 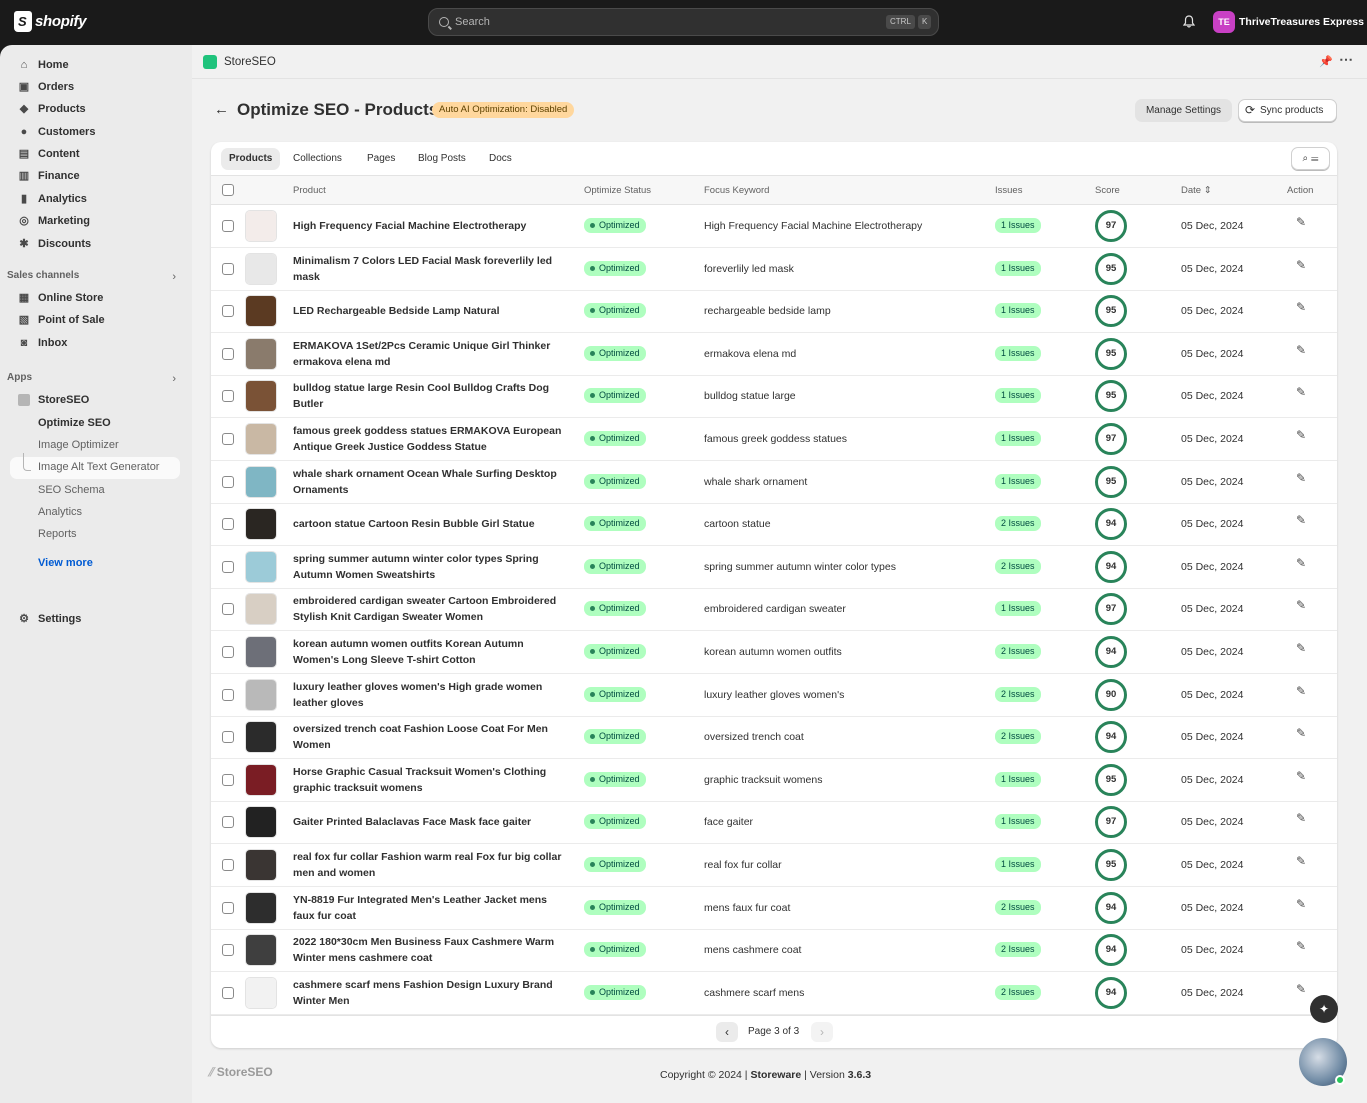 What do you see at coordinates (43, 65) in the screenshot?
I see `sidebar-item-home: ⌂ Home` at bounding box center [43, 65].